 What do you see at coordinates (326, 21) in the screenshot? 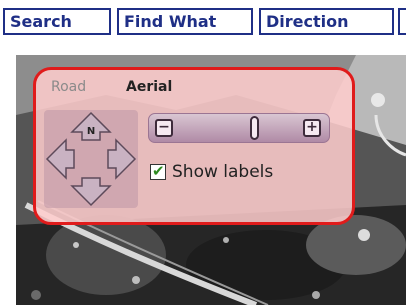
I see `tab-direction: Direction` at bounding box center [326, 21].